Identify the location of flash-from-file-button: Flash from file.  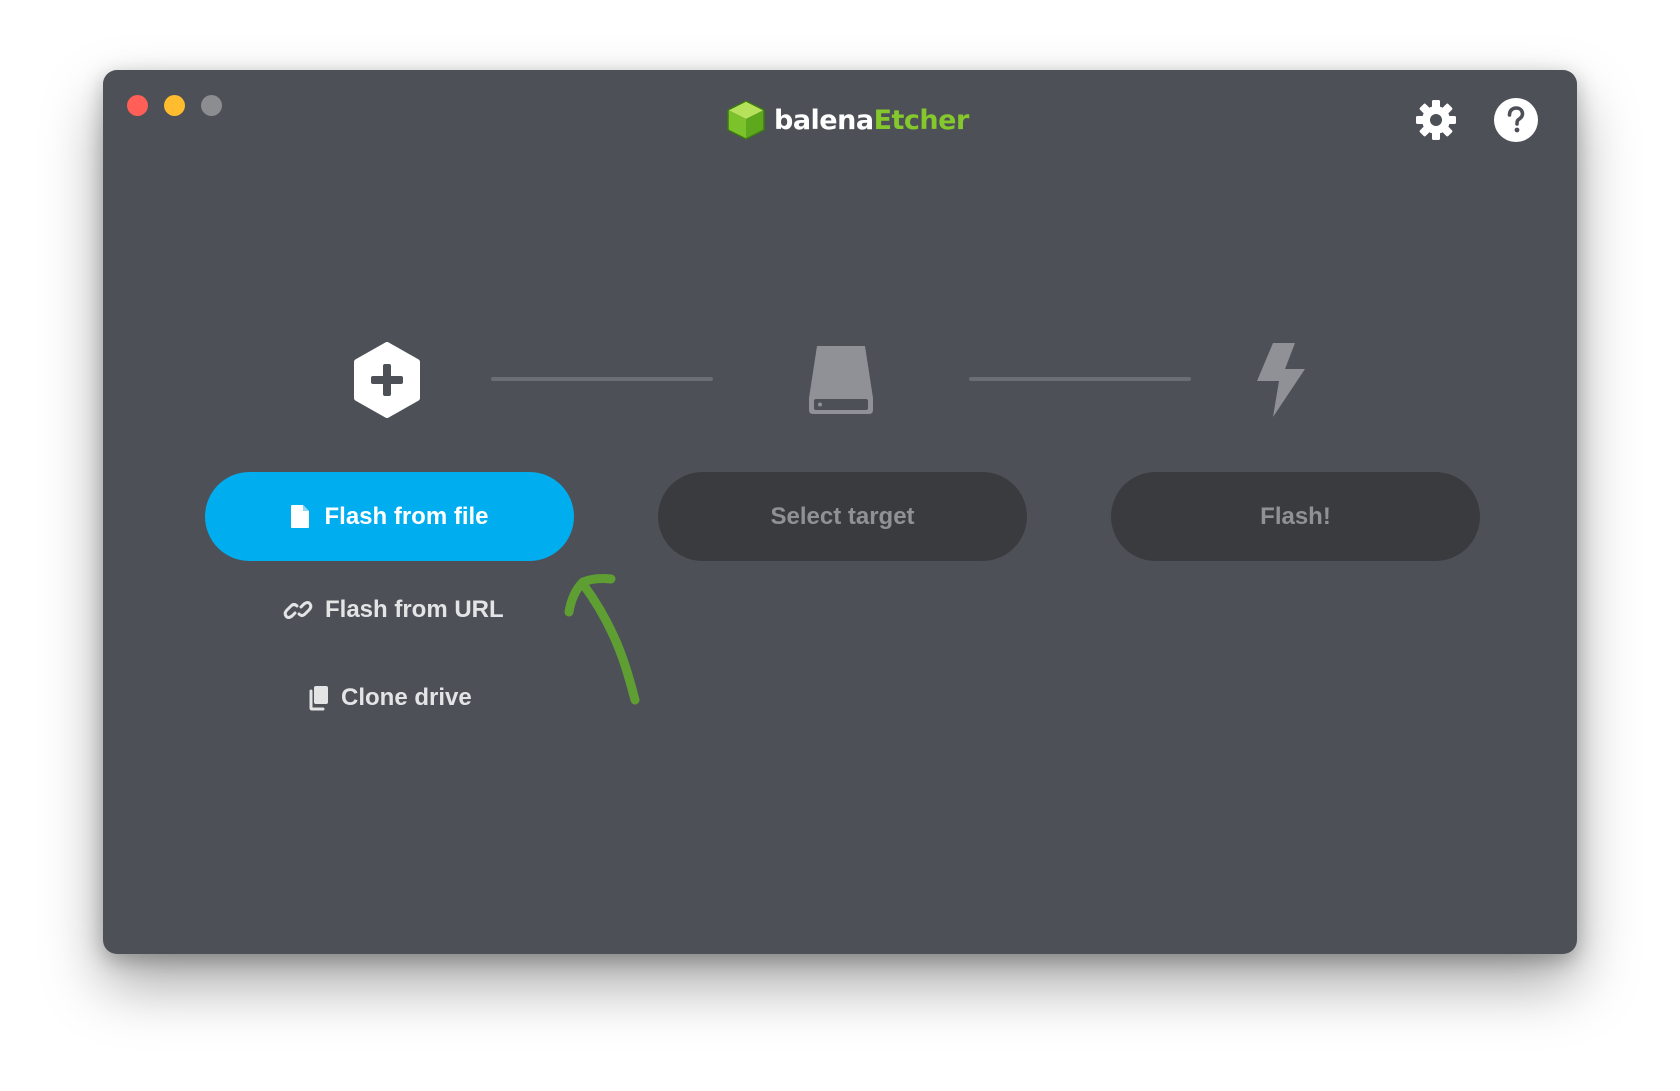
(389, 516).